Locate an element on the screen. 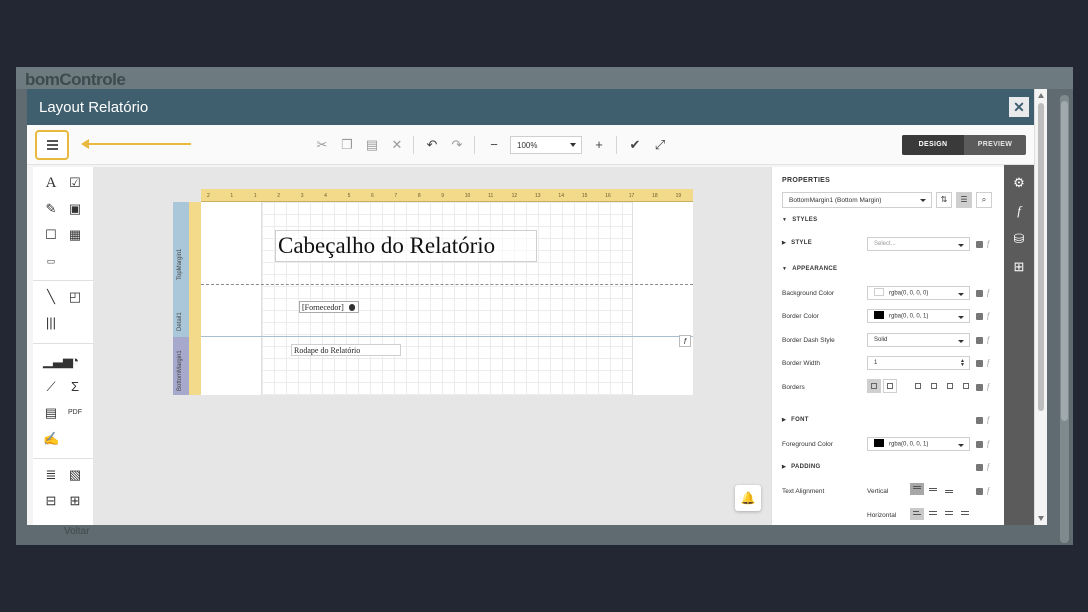 This screenshot has height=612, width=1088. character-comb-tool-icon: ▭ is located at coordinates (51, 261).